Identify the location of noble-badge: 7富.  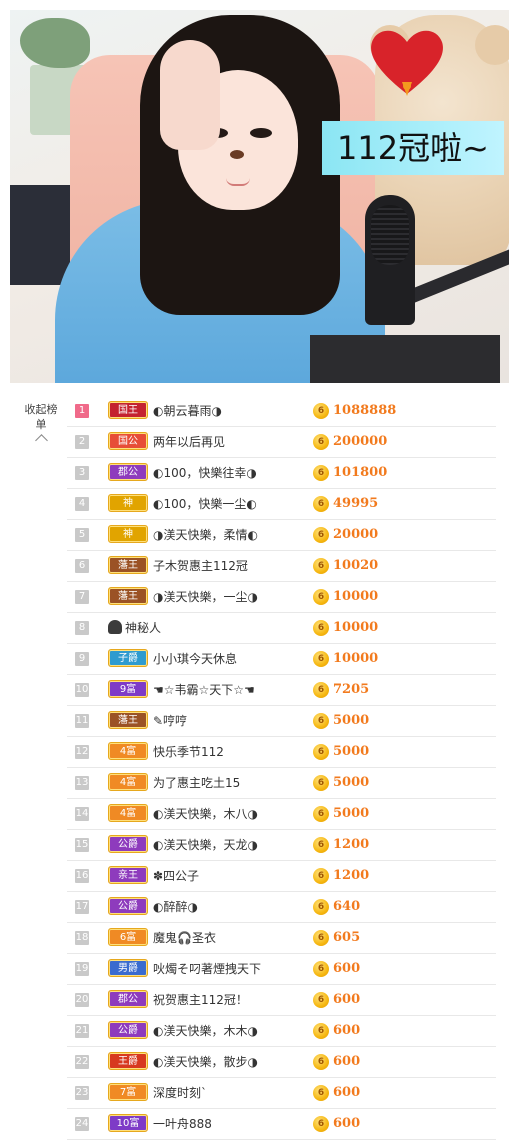
(128, 1092).